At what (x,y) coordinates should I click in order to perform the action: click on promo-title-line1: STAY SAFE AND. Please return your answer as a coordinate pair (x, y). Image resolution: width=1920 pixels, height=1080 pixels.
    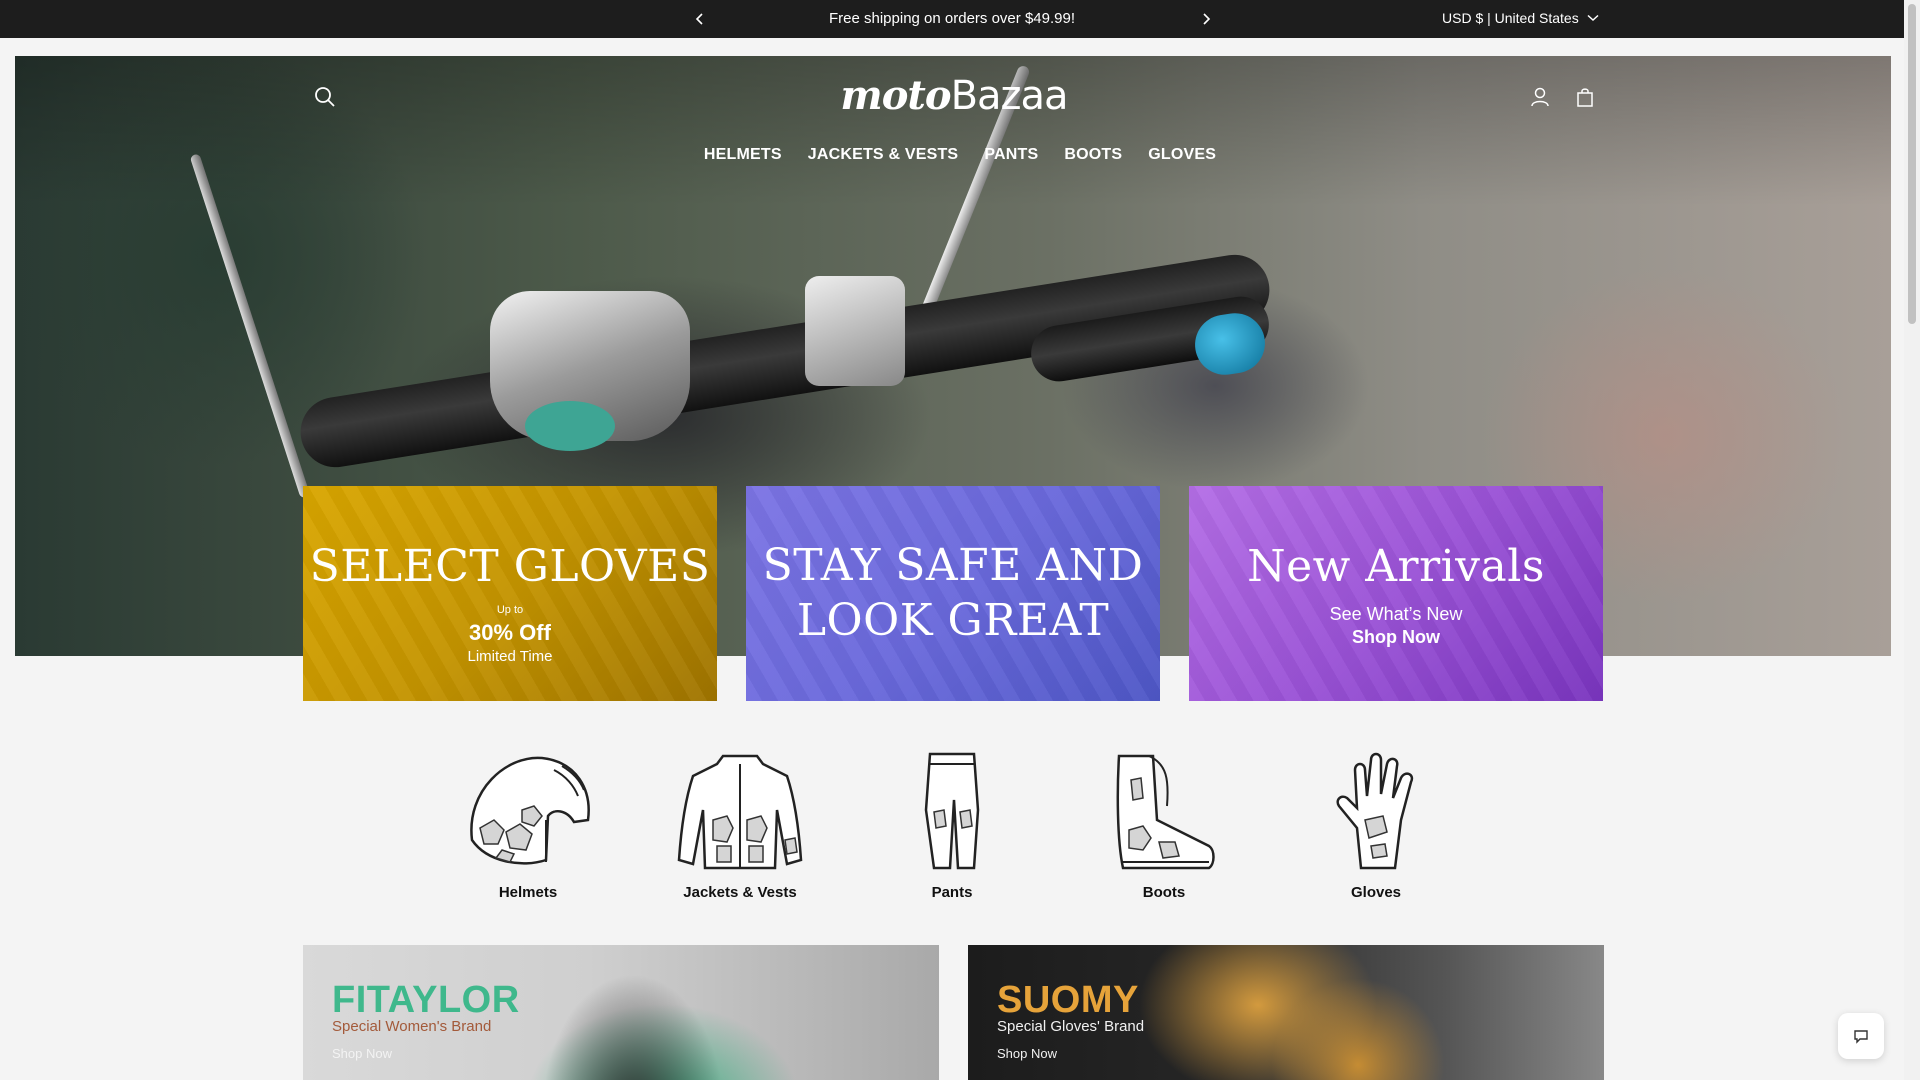
    Looking at the image, I should click on (953, 565).